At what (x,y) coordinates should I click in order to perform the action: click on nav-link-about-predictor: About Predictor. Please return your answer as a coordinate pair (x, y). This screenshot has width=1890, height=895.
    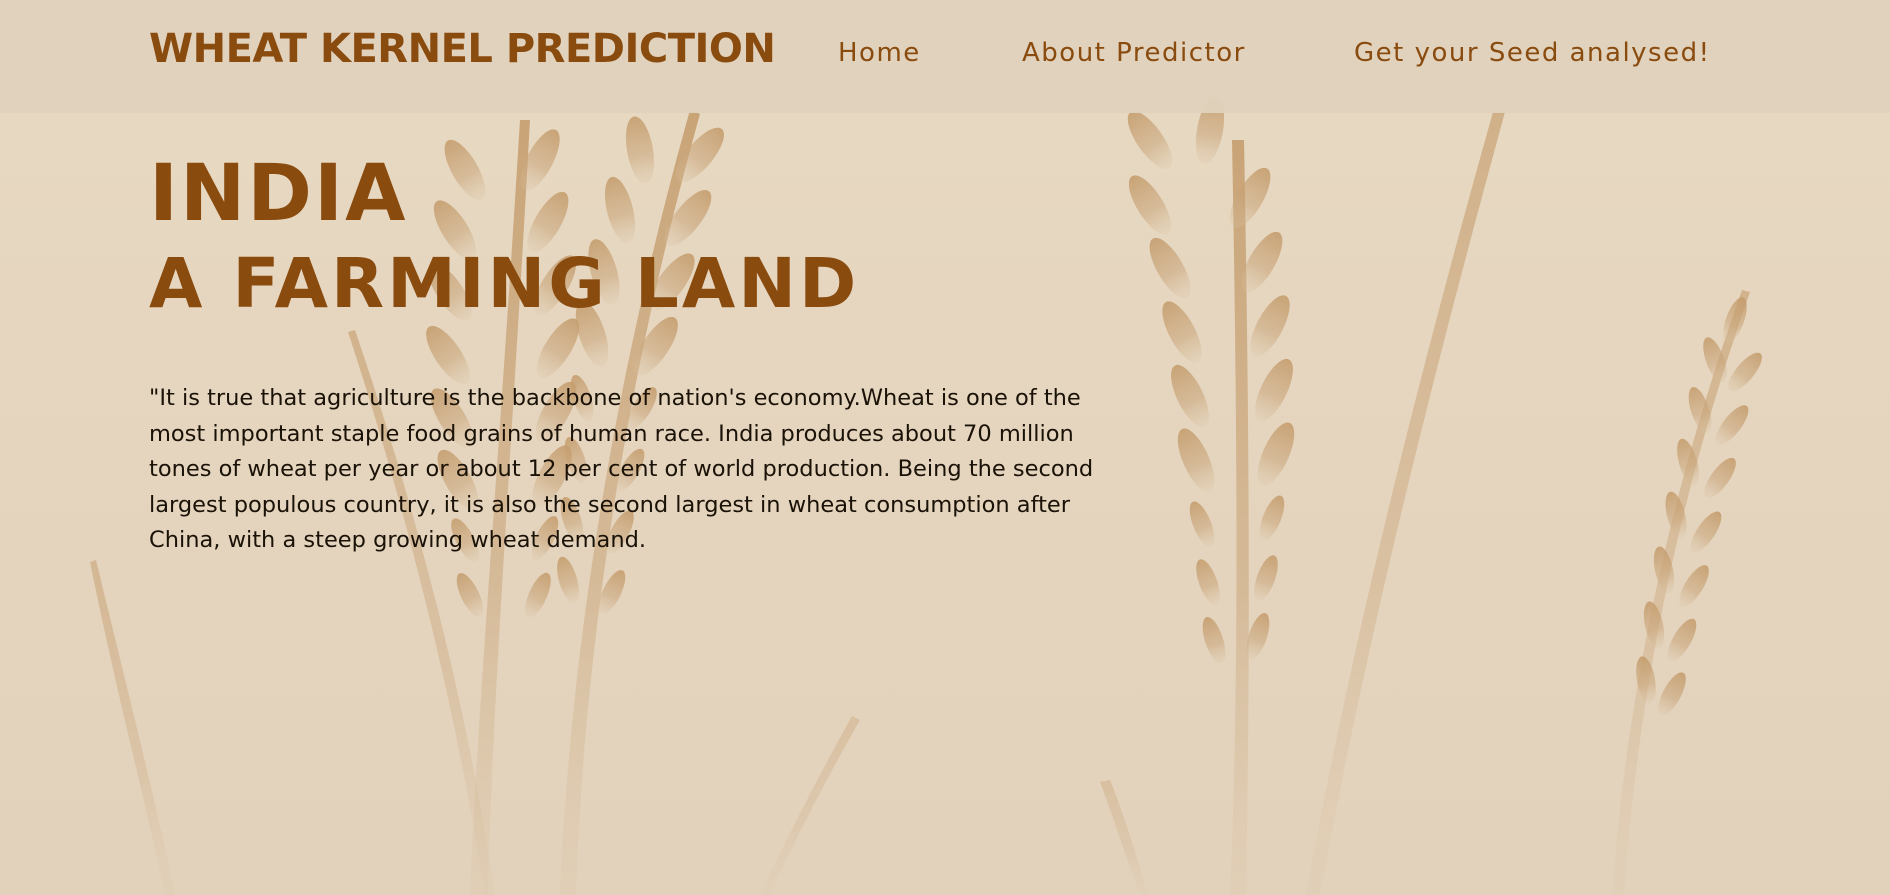
    Looking at the image, I should click on (1134, 53).